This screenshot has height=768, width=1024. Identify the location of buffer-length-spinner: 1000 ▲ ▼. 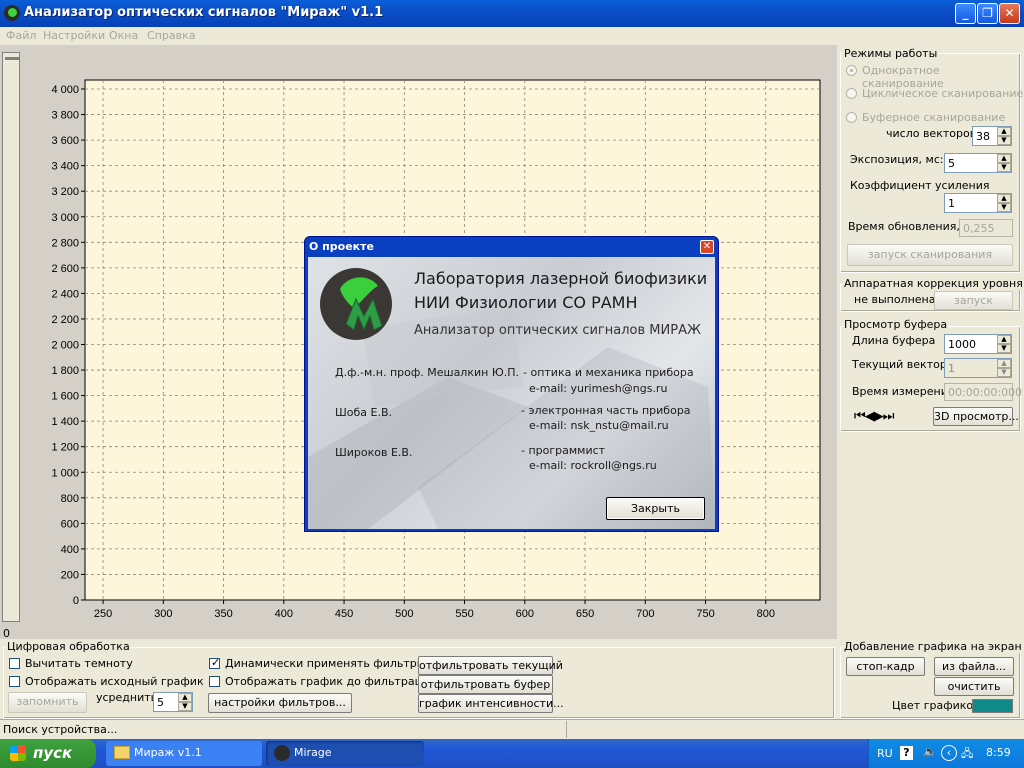
(978, 344).